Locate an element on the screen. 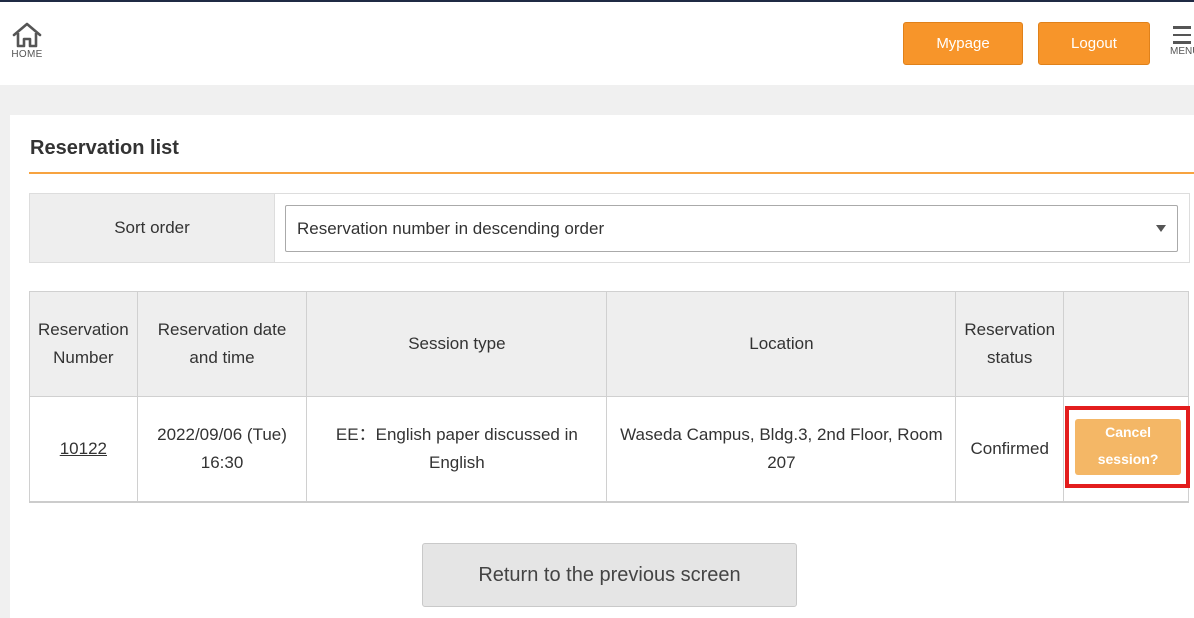 This screenshot has width=1194, height=618. cell-reservation-number: 10122 is located at coordinates (83, 449).